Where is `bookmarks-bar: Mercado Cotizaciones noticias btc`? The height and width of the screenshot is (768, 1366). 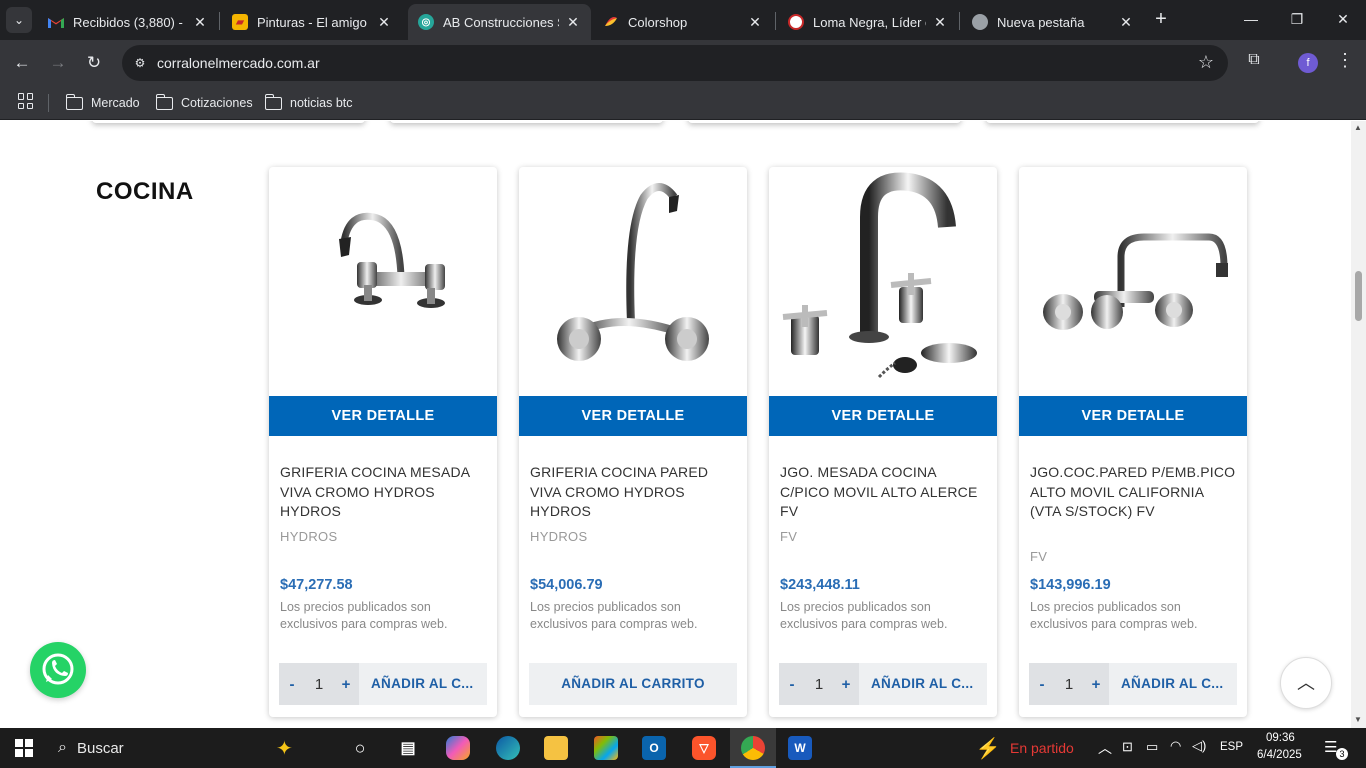
bookmarks-bar: Mercado Cotizaciones noticias btc is located at coordinates (683, 103).